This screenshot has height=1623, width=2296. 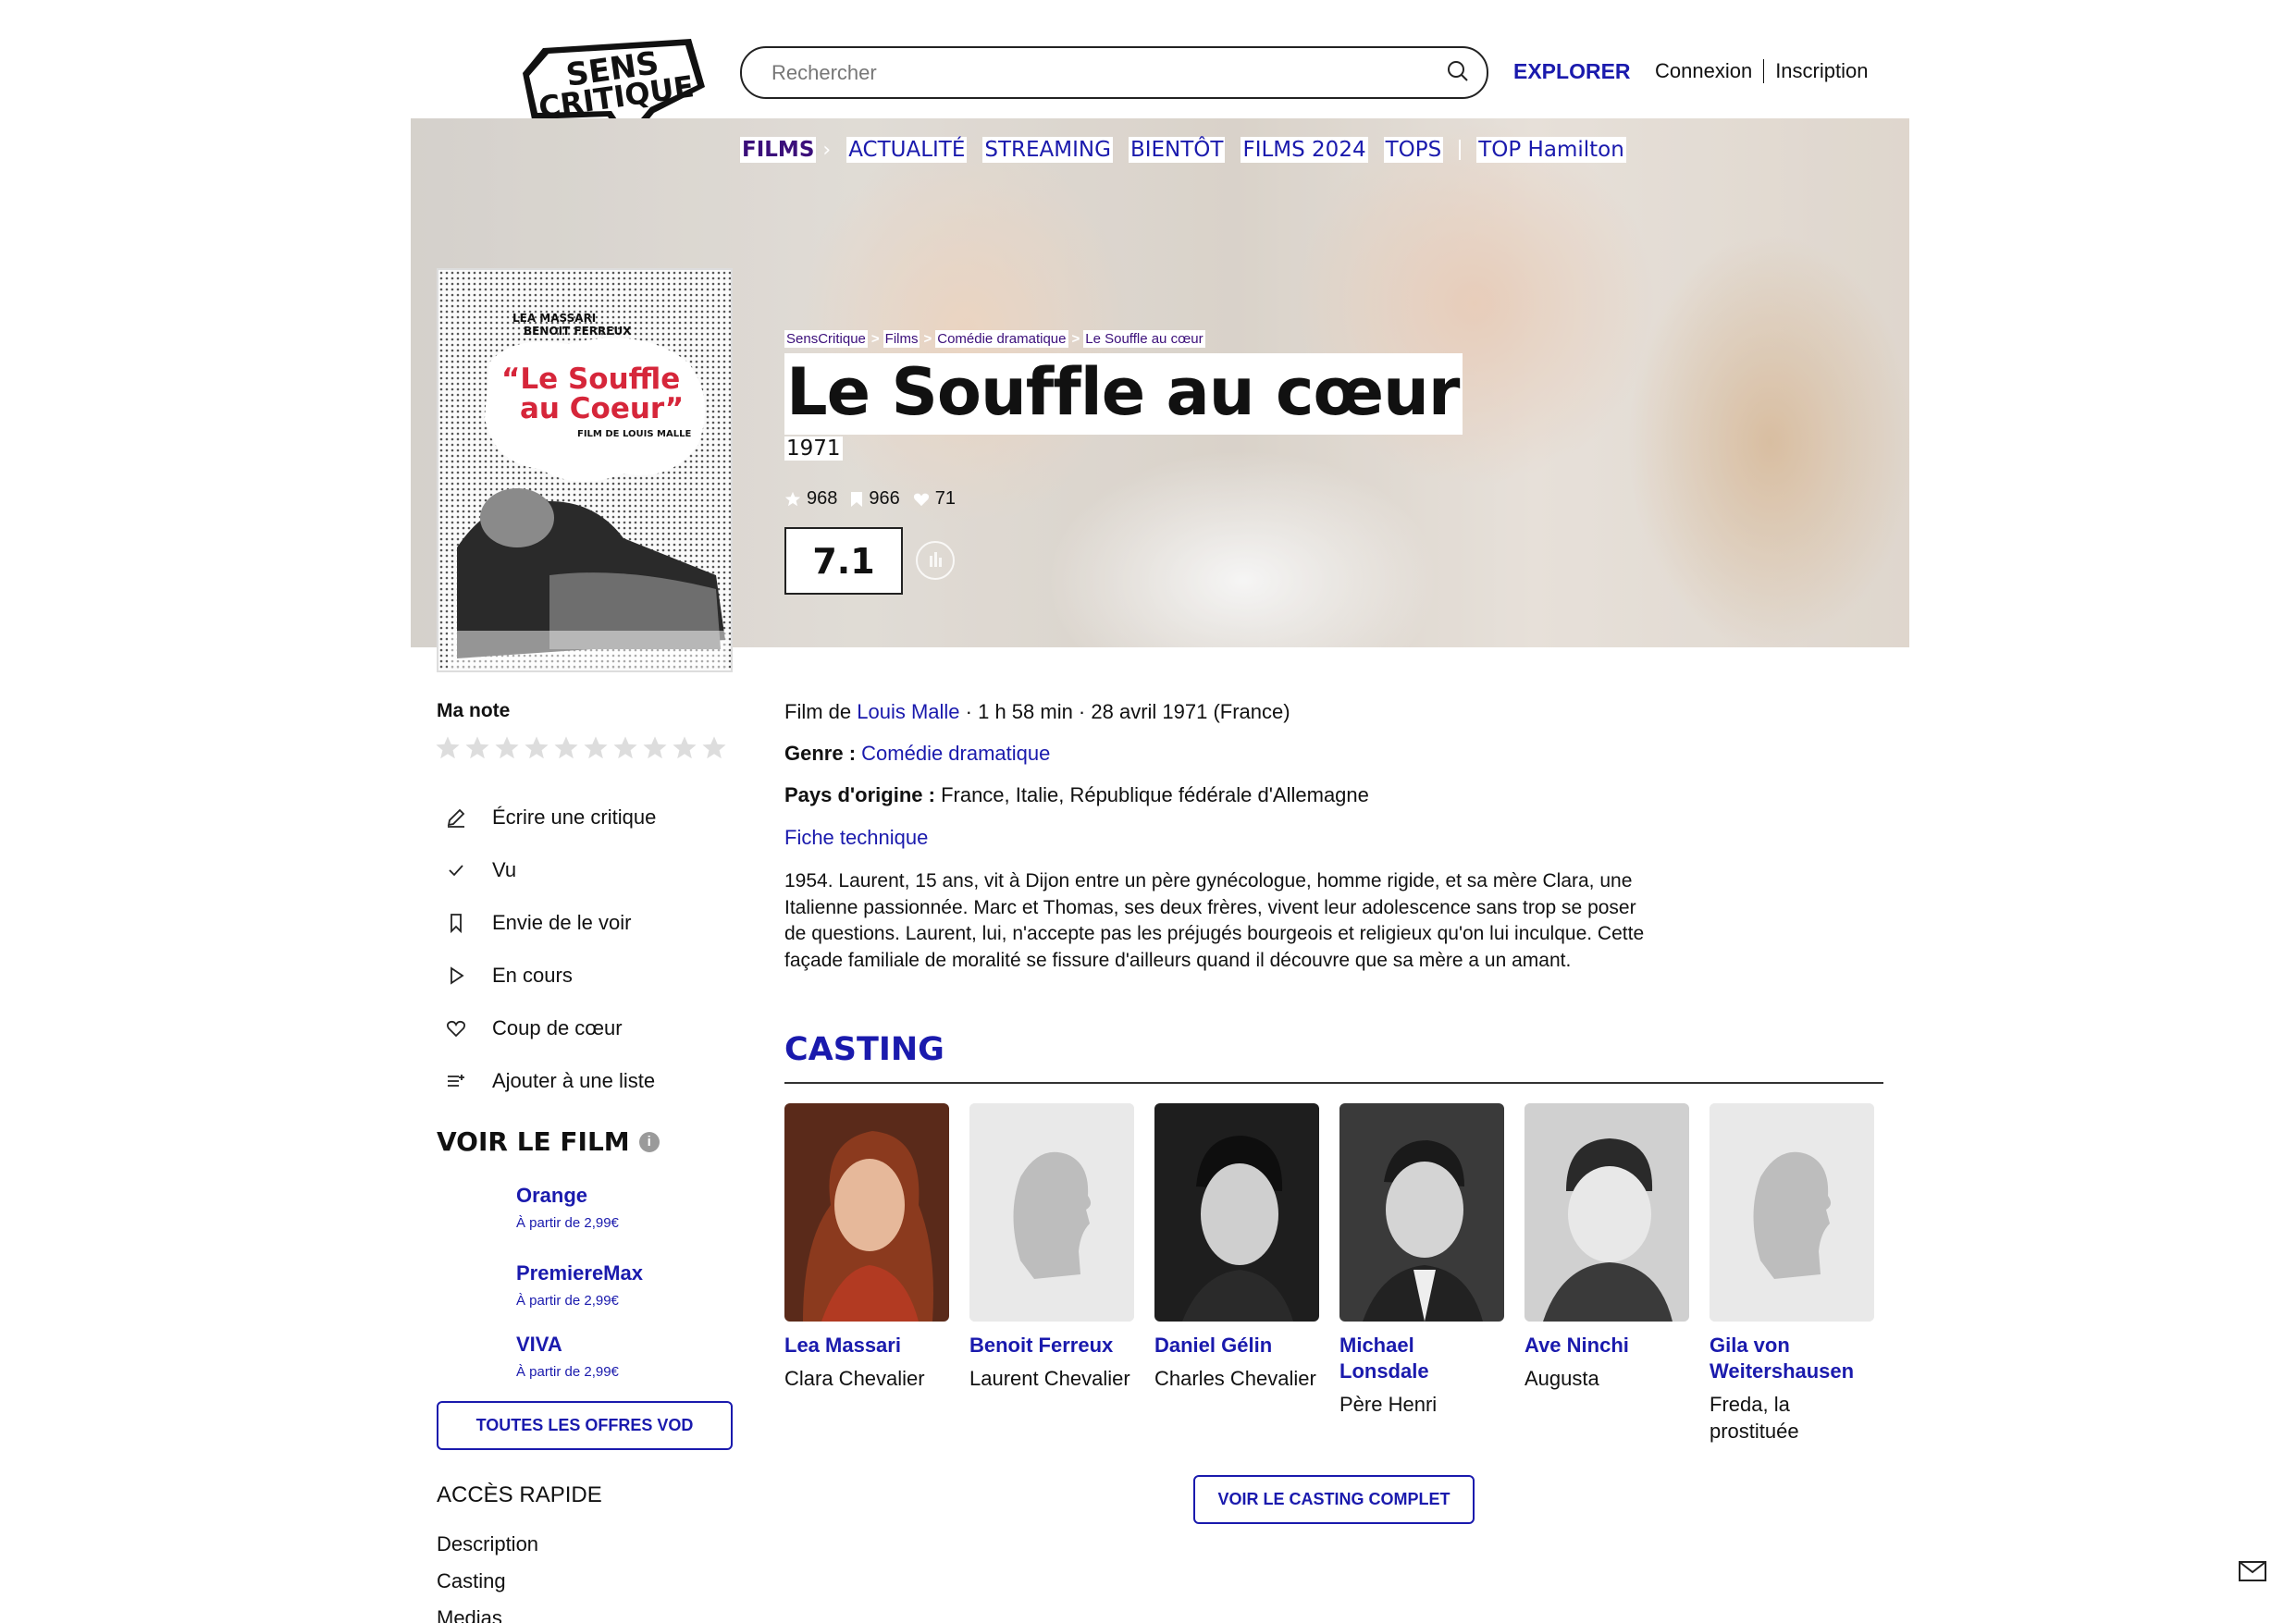 I want to click on my-rating-stars, so click(x=581, y=748).